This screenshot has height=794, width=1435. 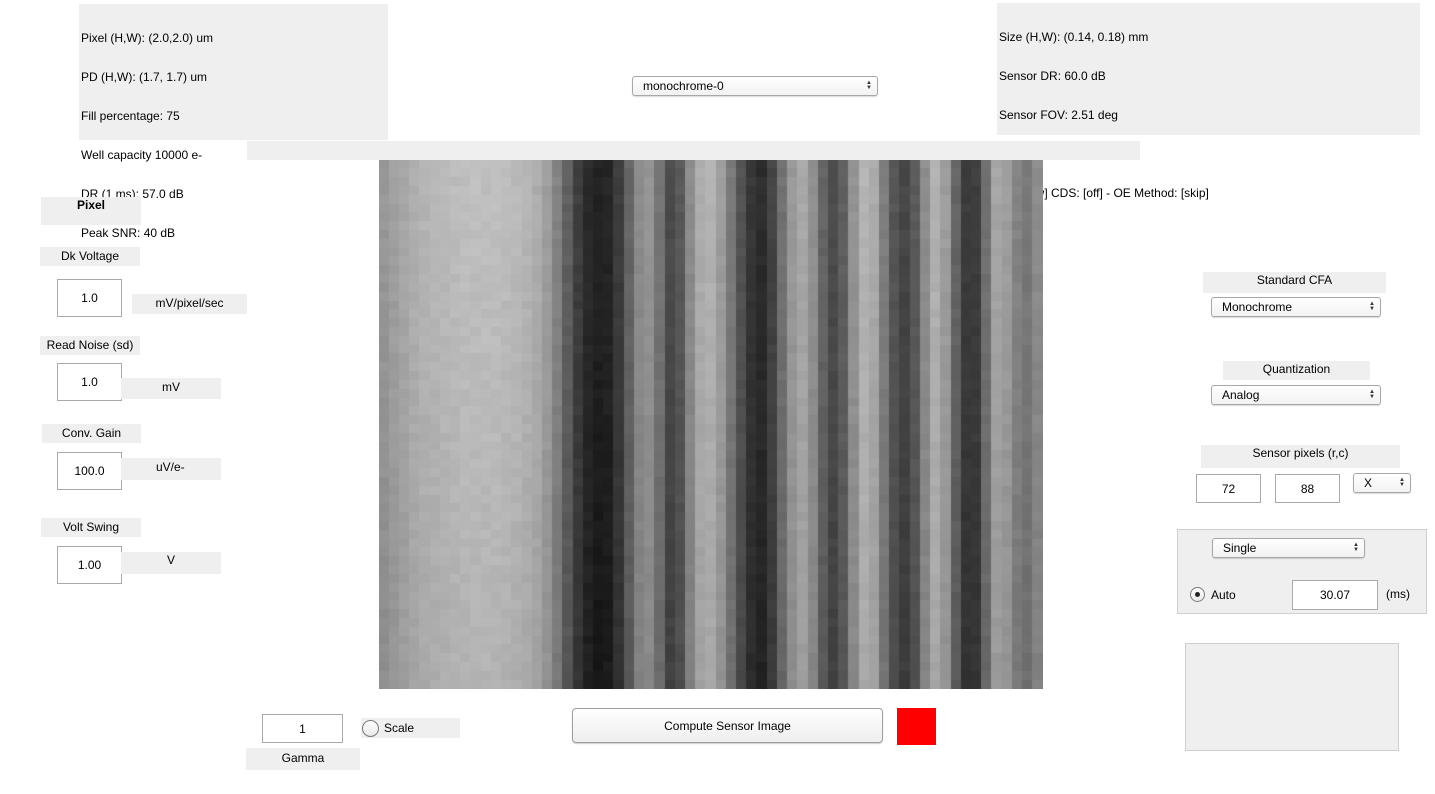 What do you see at coordinates (1228, 488) in the screenshot?
I see `sensor-rows-field: 72` at bounding box center [1228, 488].